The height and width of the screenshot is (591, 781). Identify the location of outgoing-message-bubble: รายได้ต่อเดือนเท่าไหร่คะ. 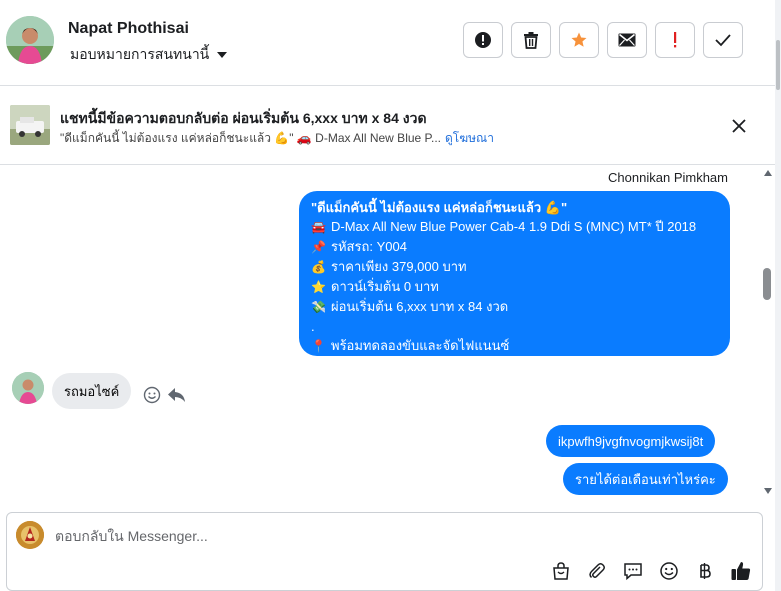
(645, 479).